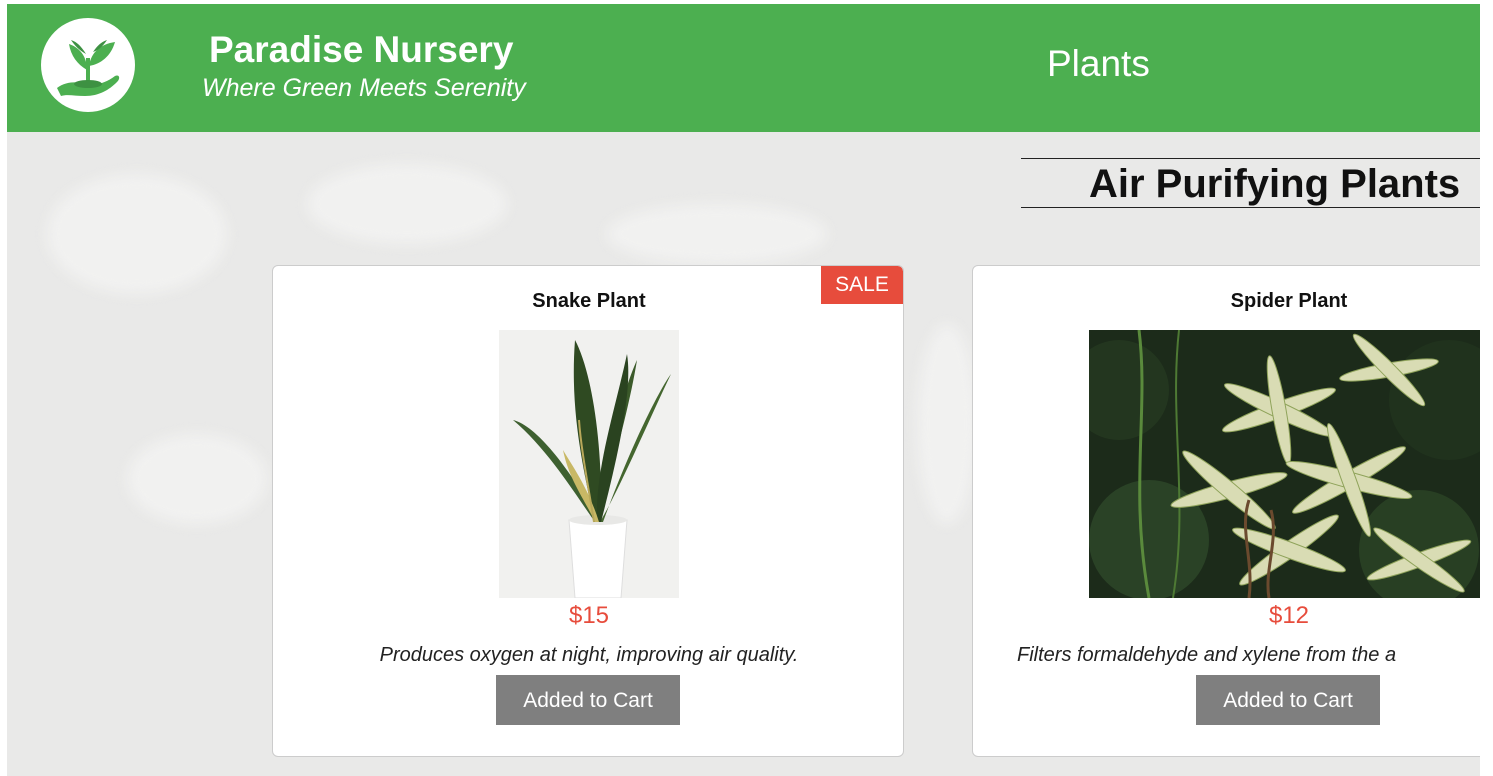 This screenshot has width=1493, height=776. Describe the element at coordinates (1284, 464) in the screenshot. I see `spider-plant-image` at that location.